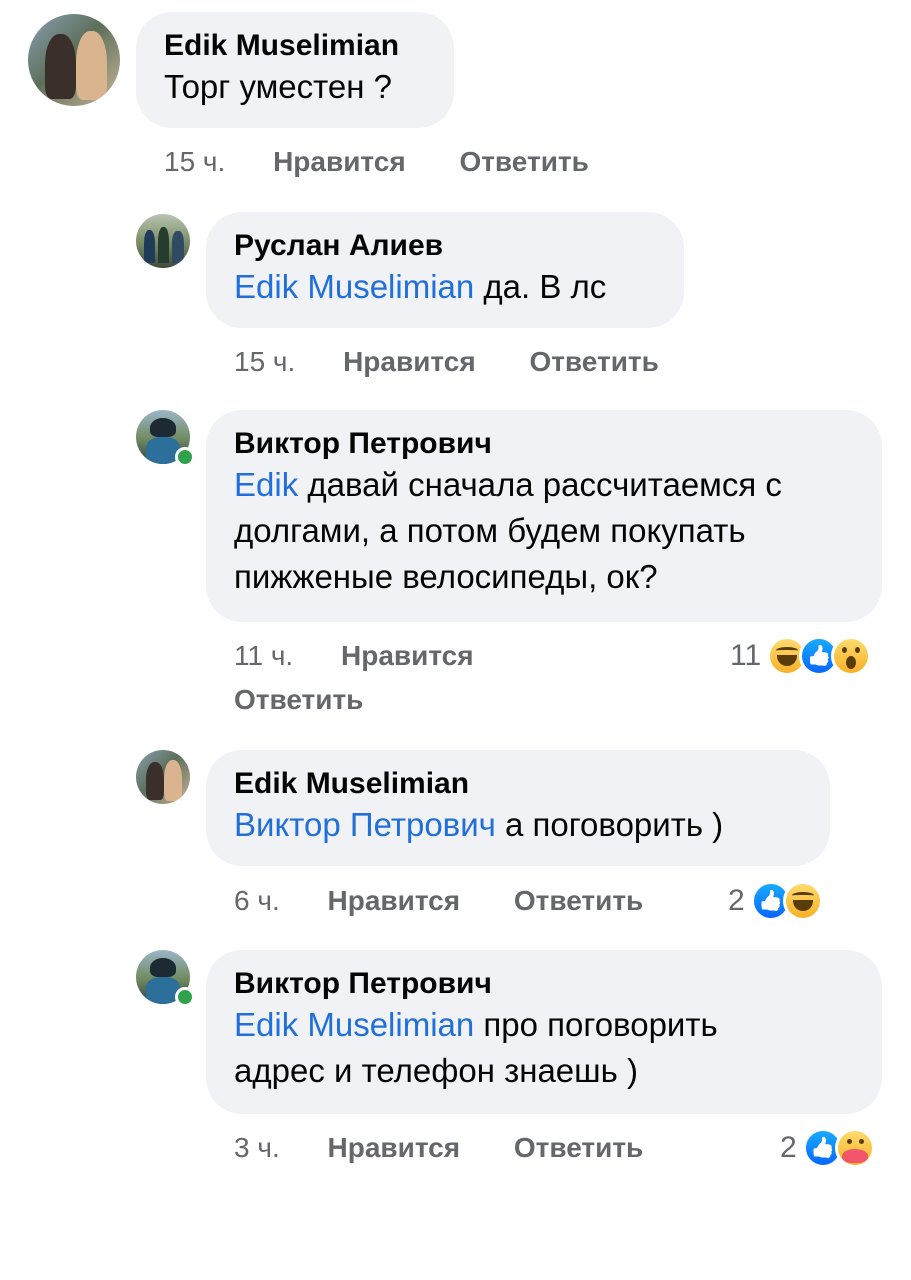 The width and height of the screenshot is (911, 1280). I want to click on mention-link: Виктор Петрович, so click(365, 824).